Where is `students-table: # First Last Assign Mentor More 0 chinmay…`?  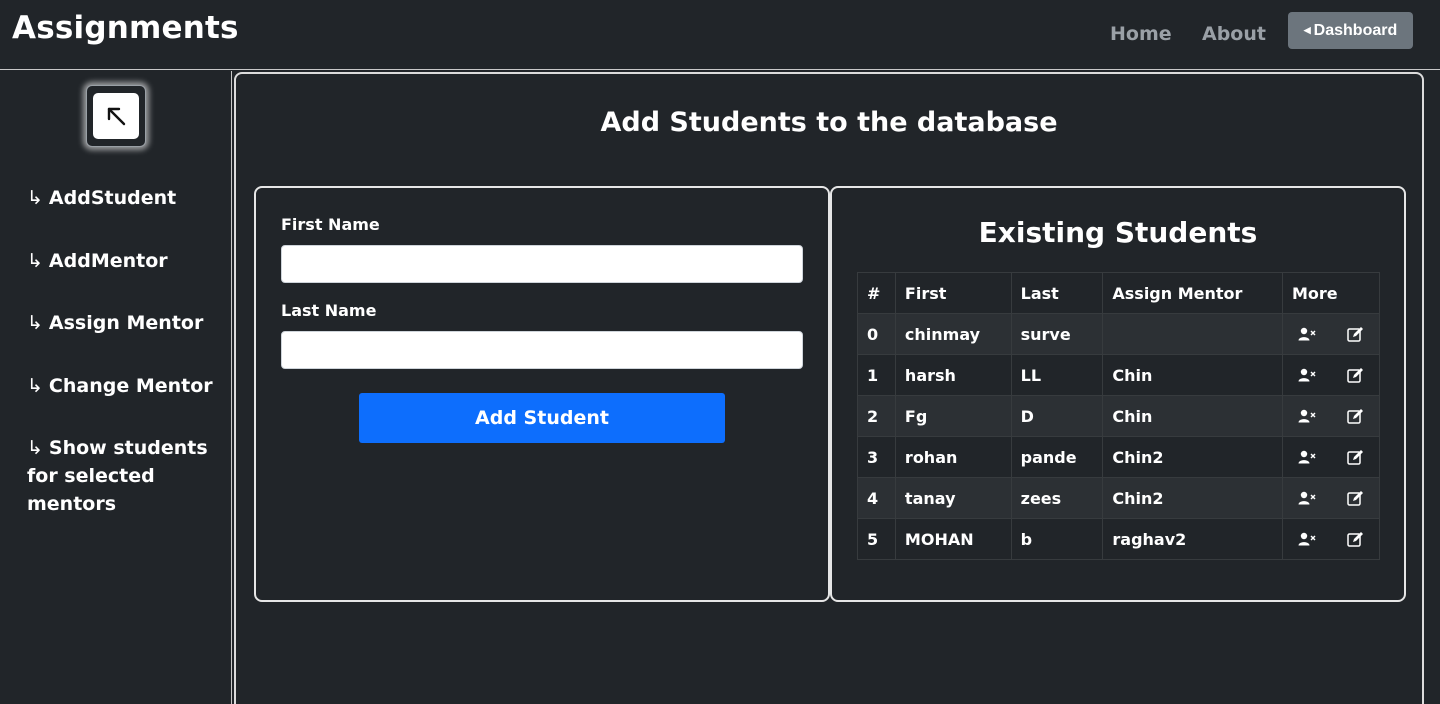 students-table: # First Last Assign Mentor More 0 chinmay… is located at coordinates (1118, 416).